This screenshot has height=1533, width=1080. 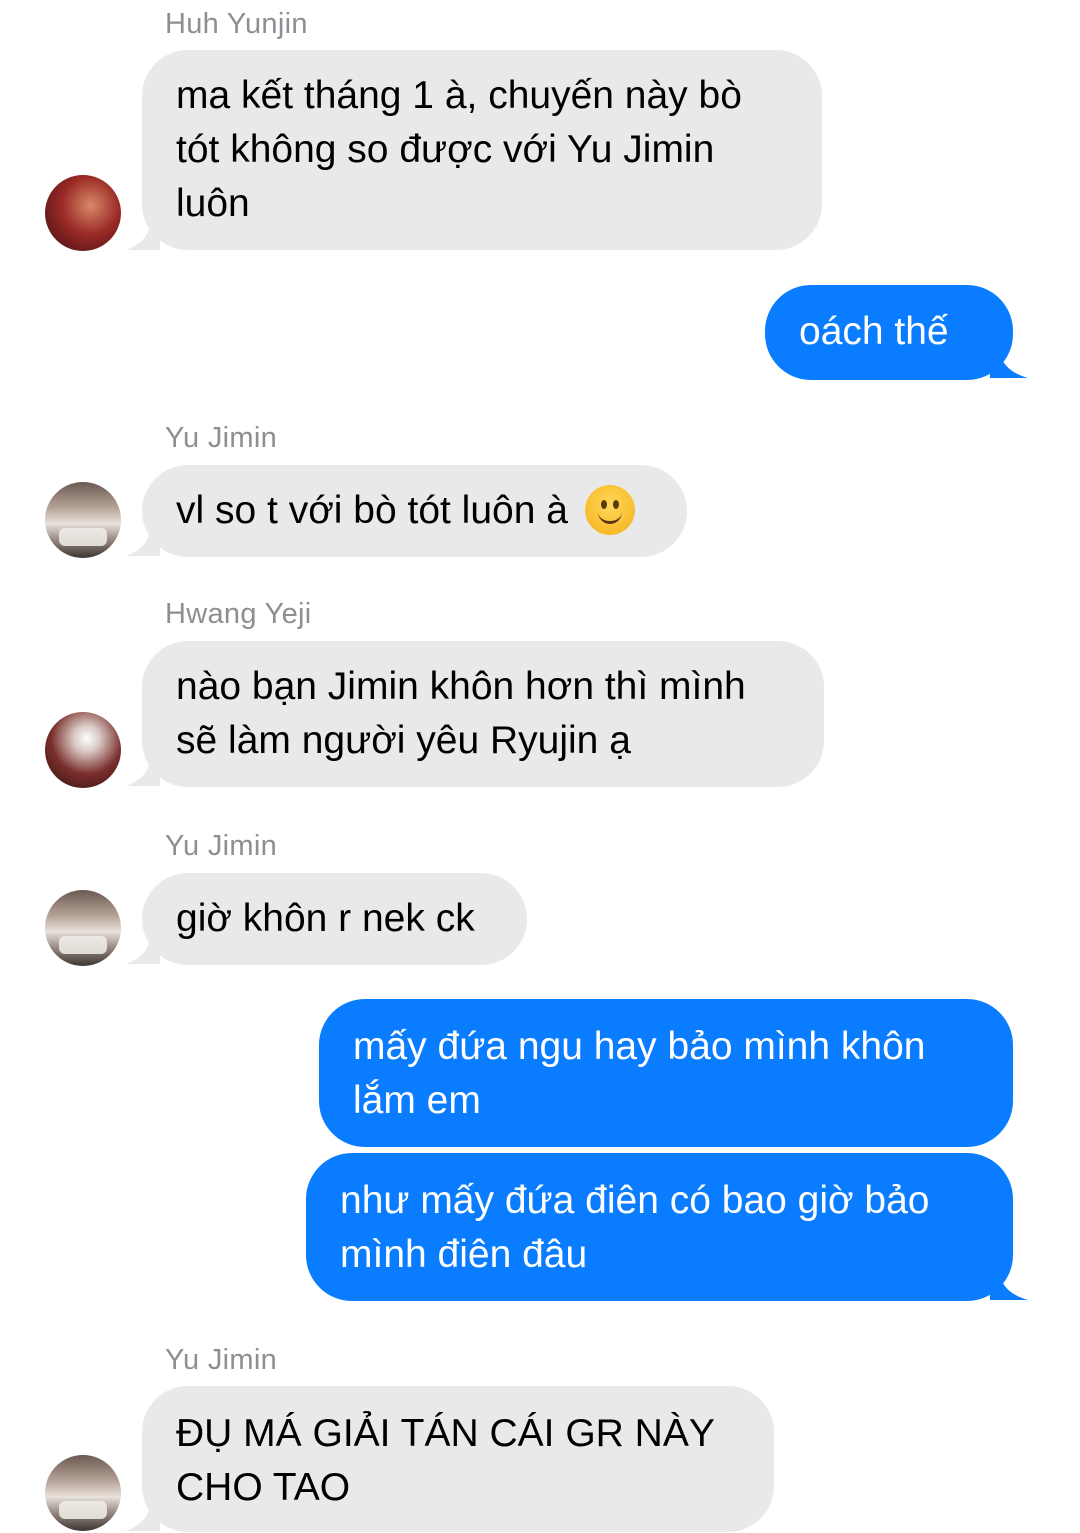 I want to click on message-text: mấy đứa ngu hay bảo mình khôn lắm em, so click(x=639, y=1073).